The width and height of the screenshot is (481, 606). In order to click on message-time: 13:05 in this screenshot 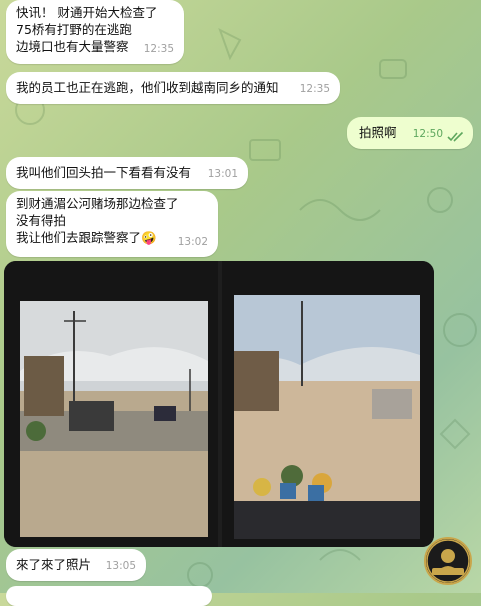, I will do `click(120, 566)`.